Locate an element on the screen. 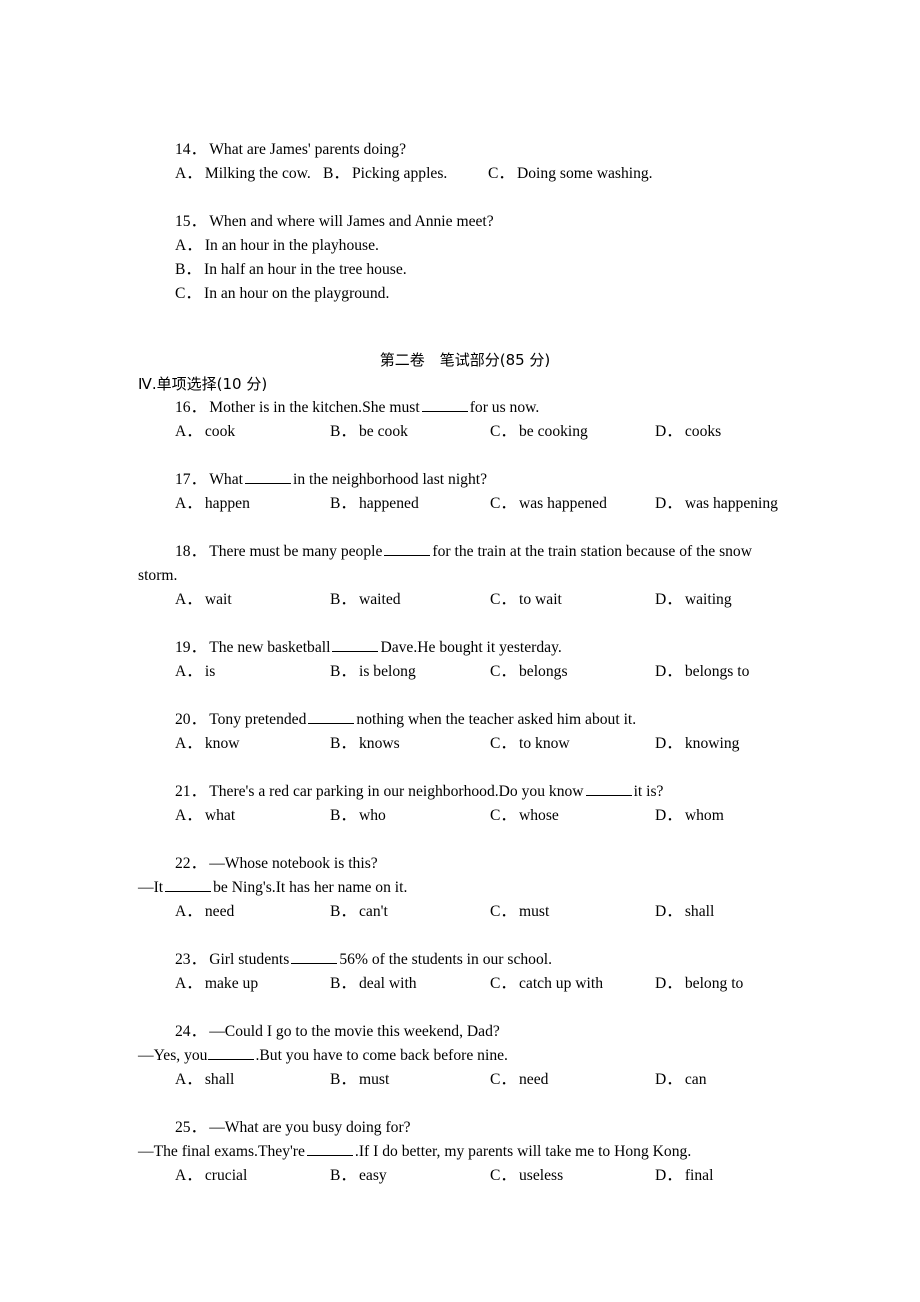 This screenshot has width=920, height=1302. question-21-option-a: A． what is located at coordinates (252, 816).